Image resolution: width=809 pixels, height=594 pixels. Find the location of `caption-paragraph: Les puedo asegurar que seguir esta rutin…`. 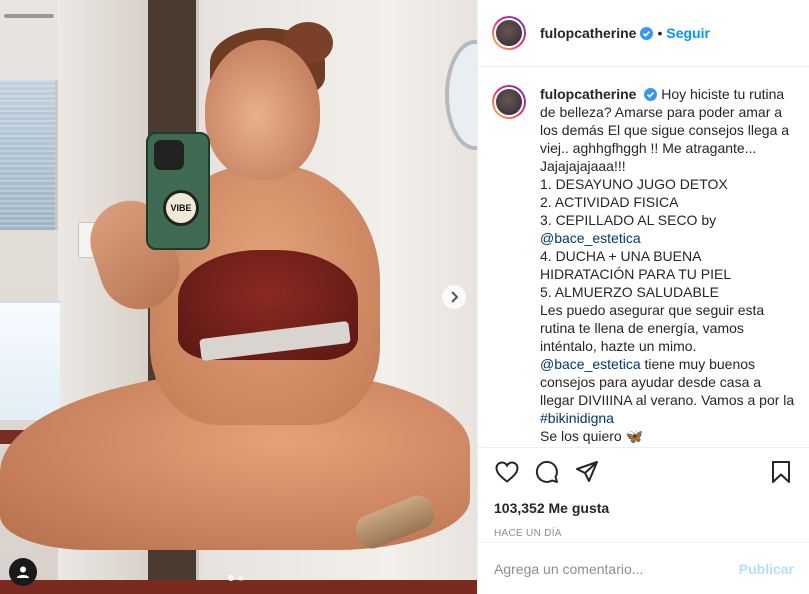

caption-paragraph: Les puedo asegurar que seguir esta rutin… is located at coordinates (652, 328).